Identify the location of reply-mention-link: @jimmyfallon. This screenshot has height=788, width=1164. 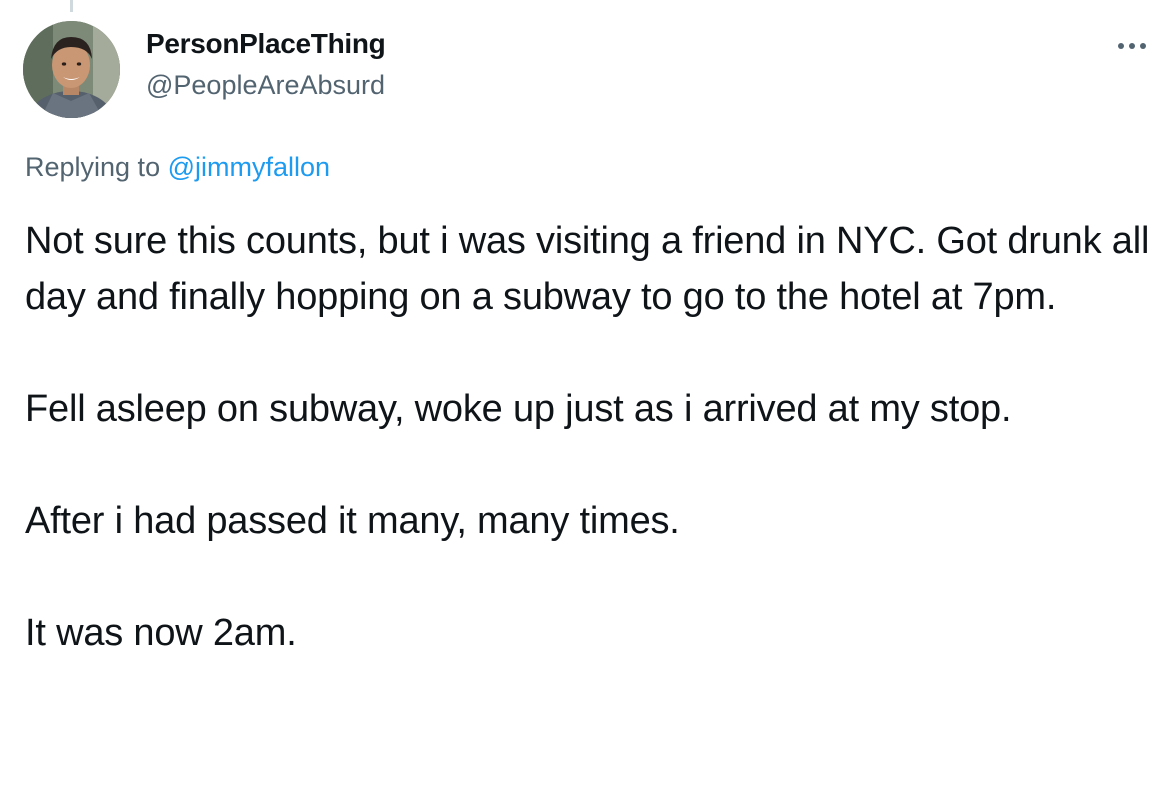
(249, 167).